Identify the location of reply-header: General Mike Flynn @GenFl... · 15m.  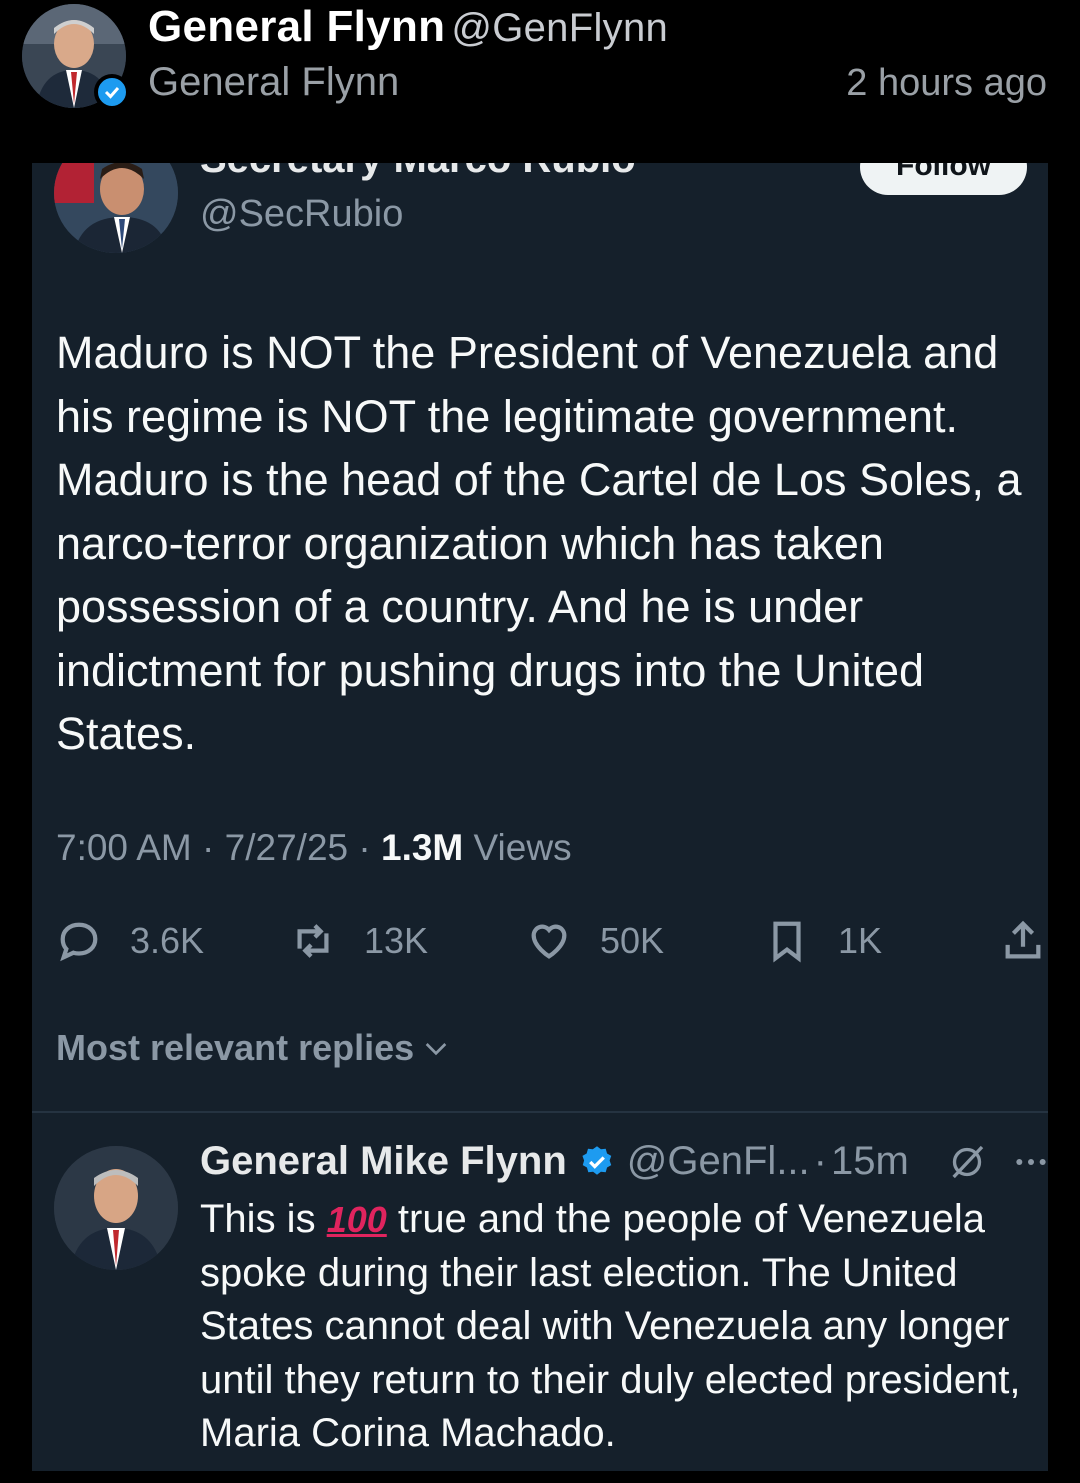
(624, 1161).